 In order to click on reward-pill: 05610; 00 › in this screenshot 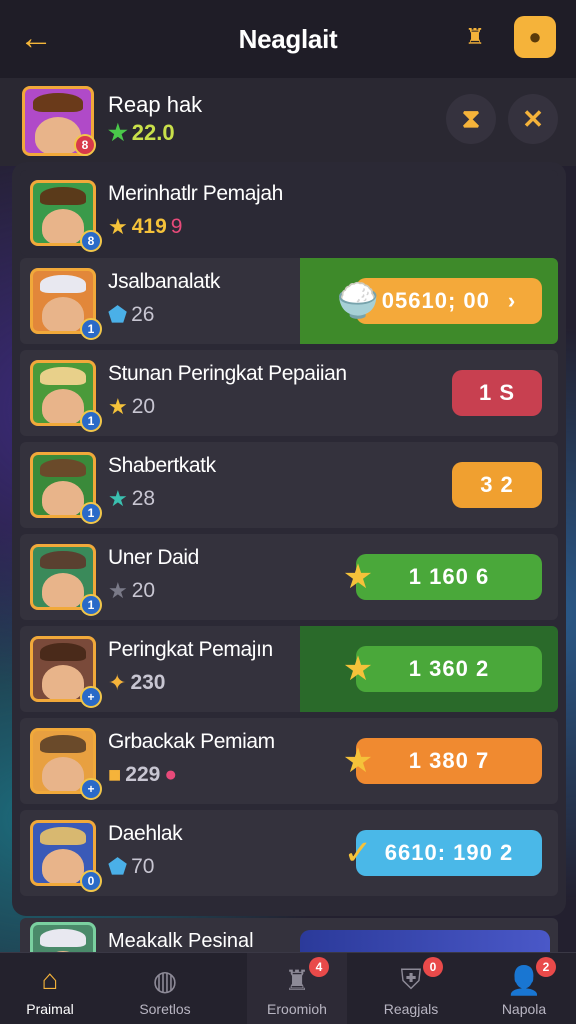, I will do `click(449, 301)`.